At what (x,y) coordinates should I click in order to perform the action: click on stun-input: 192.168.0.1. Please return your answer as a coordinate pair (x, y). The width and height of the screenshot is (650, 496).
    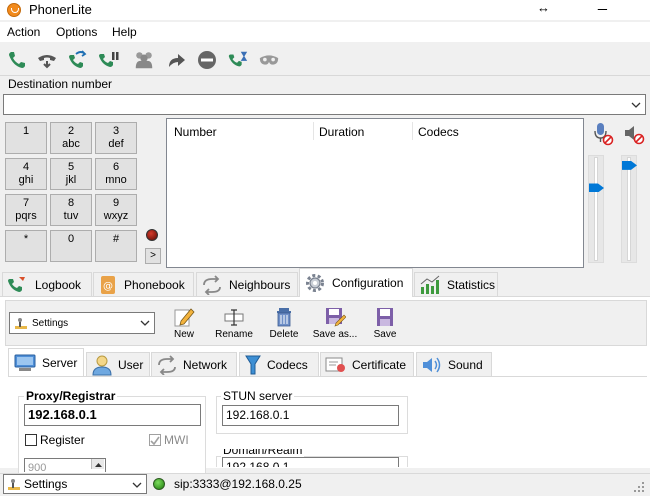
    Looking at the image, I should click on (310, 415).